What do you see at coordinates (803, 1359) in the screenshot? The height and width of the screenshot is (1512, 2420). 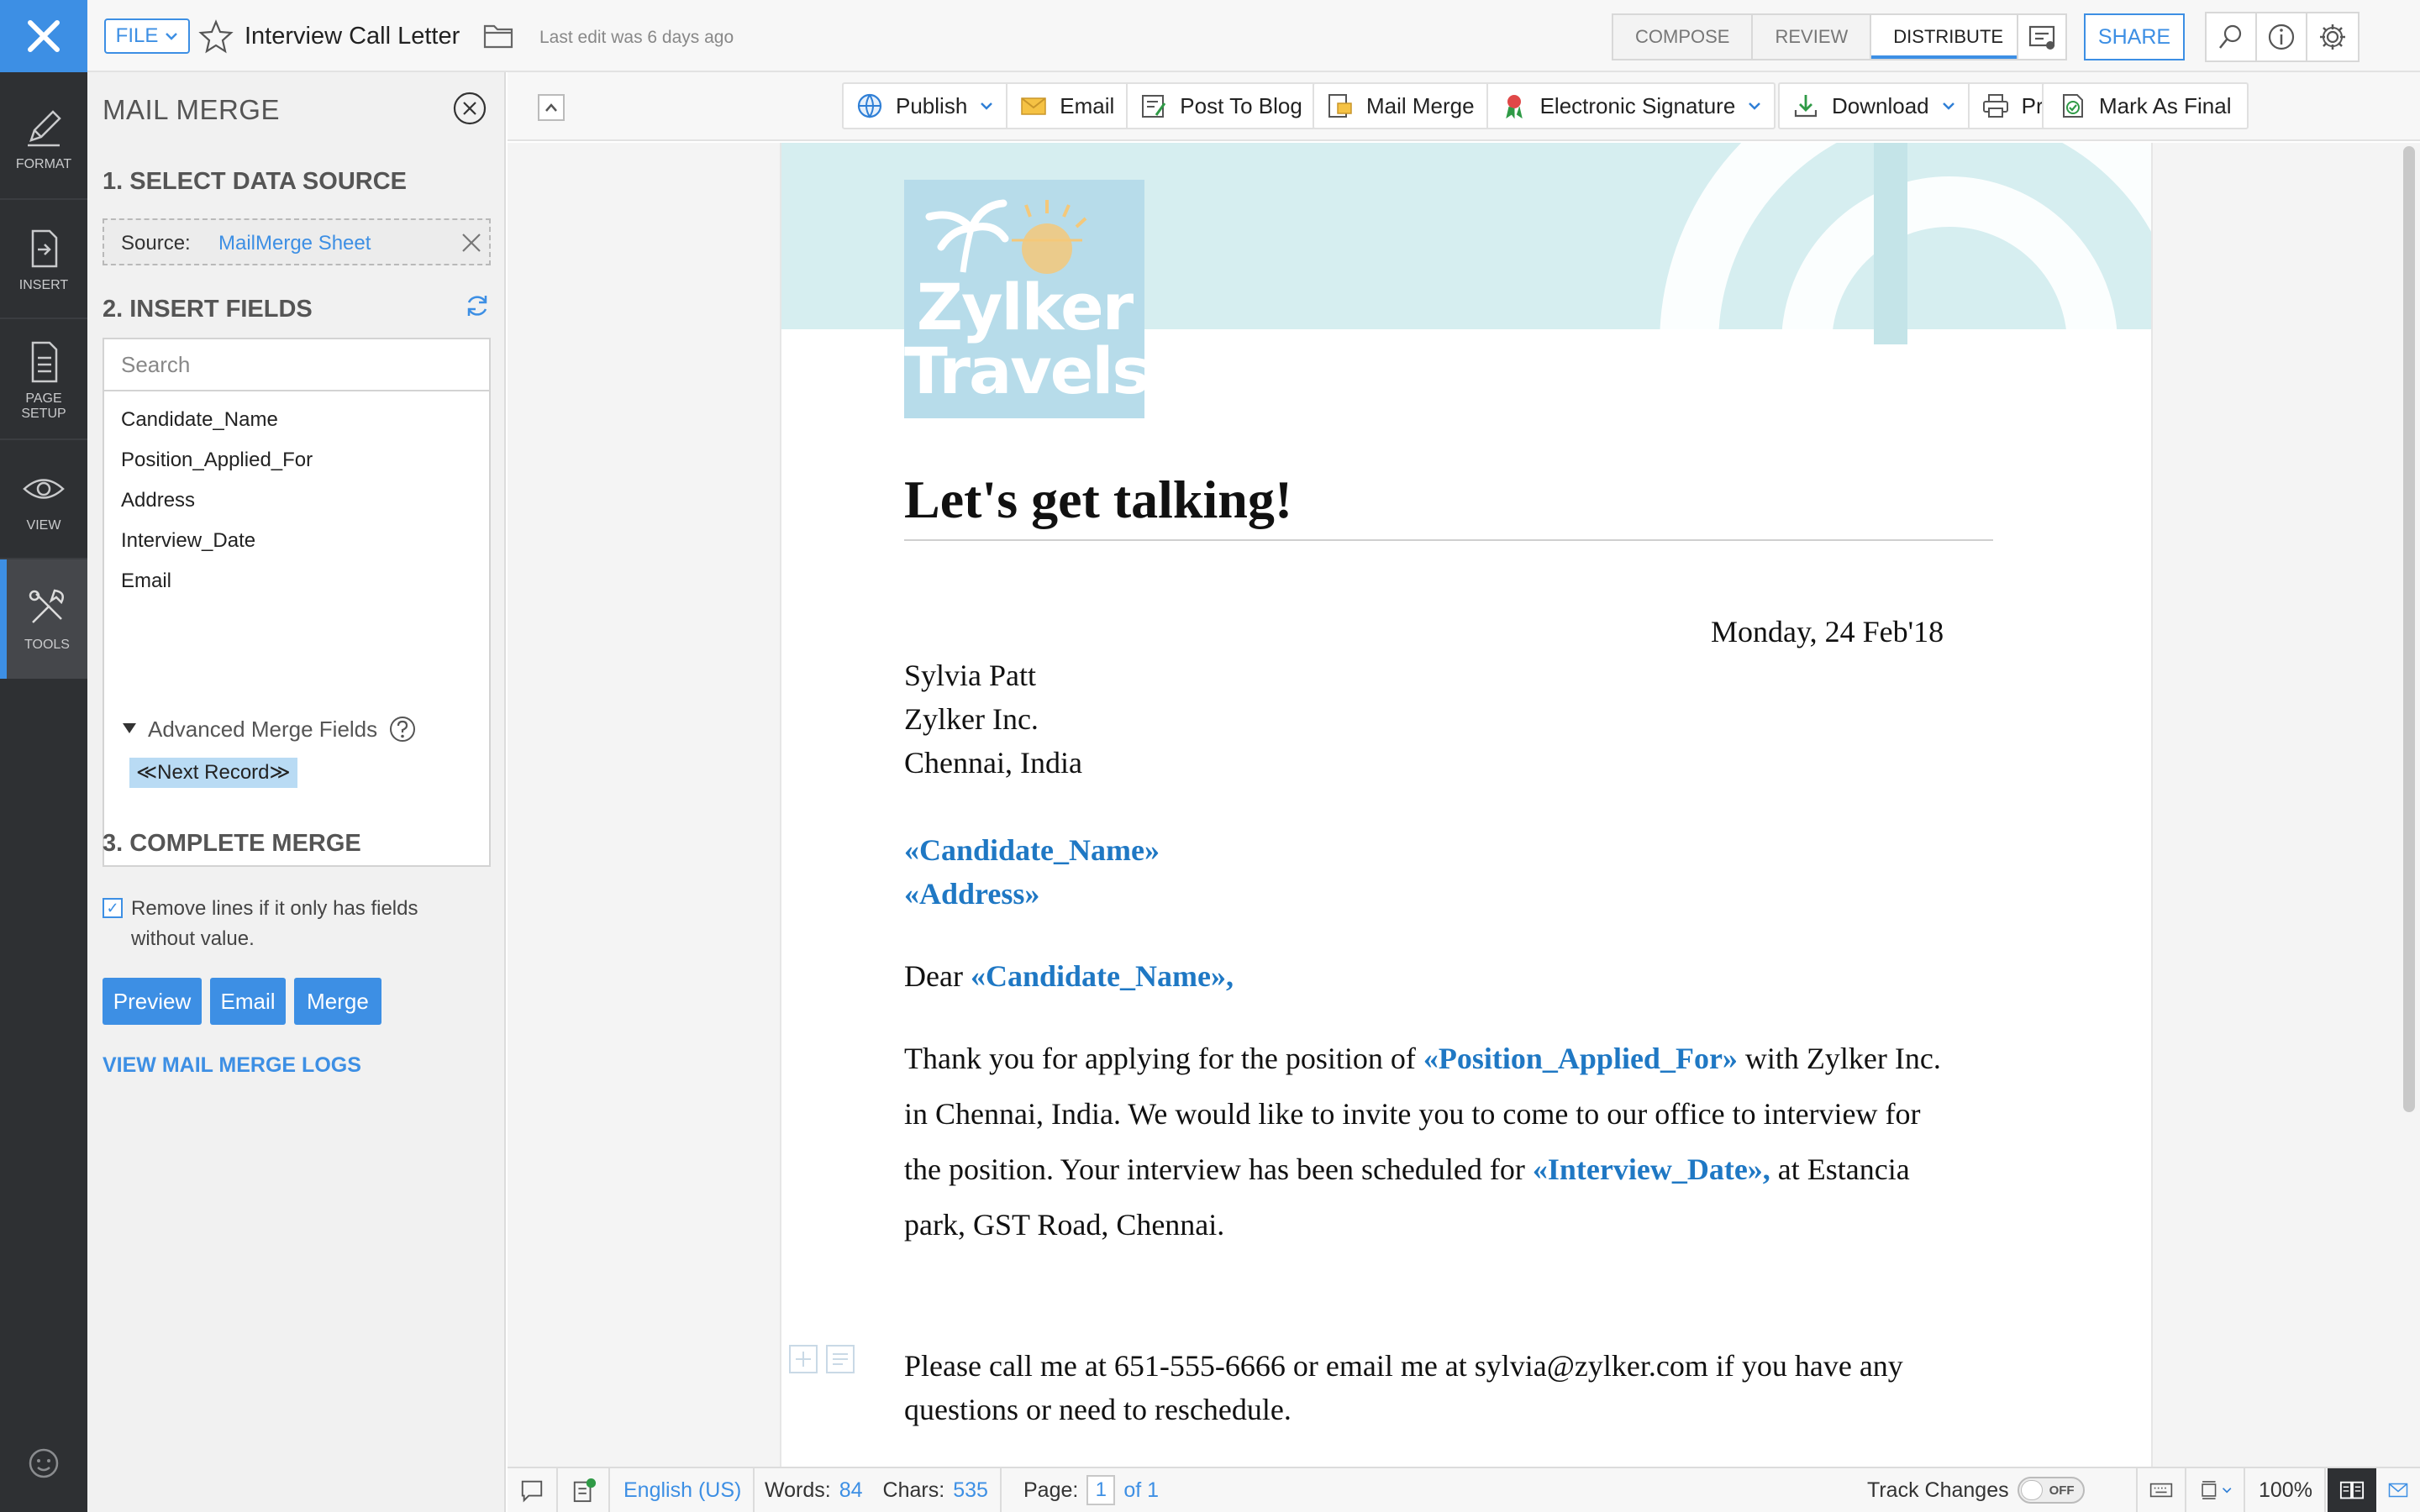 I see `add-paragraph-icon` at bounding box center [803, 1359].